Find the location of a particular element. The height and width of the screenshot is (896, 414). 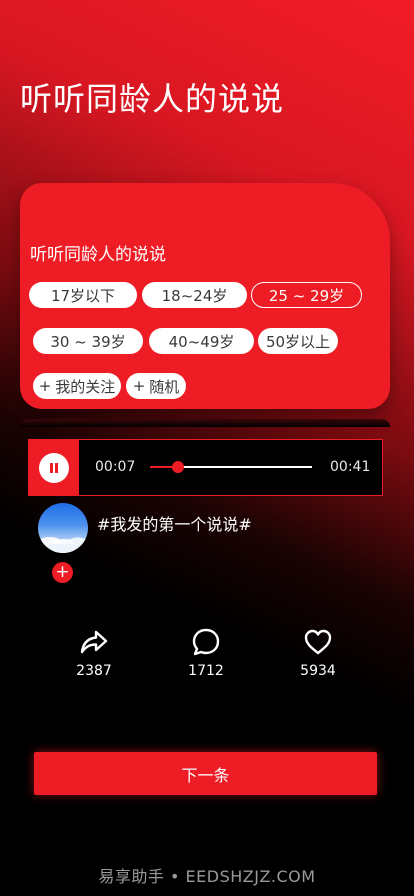

chip-my-follows: + 我的关注 is located at coordinates (77, 386).